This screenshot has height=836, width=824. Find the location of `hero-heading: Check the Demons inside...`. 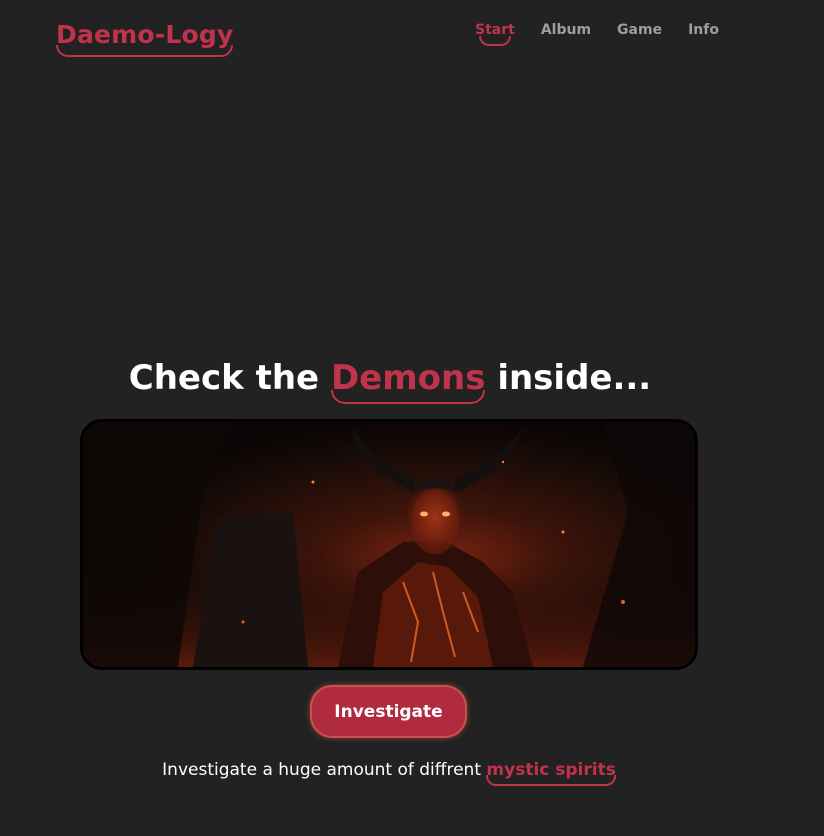

hero-heading: Check the Demons inside... is located at coordinates (390, 381).